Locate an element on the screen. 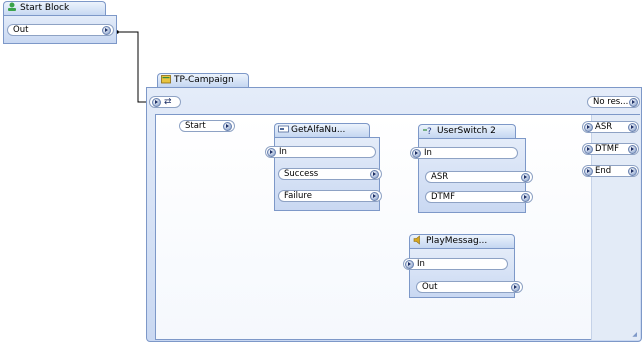 The width and height of the screenshot is (642, 342). campaign-output-end: End is located at coordinates (610, 171).